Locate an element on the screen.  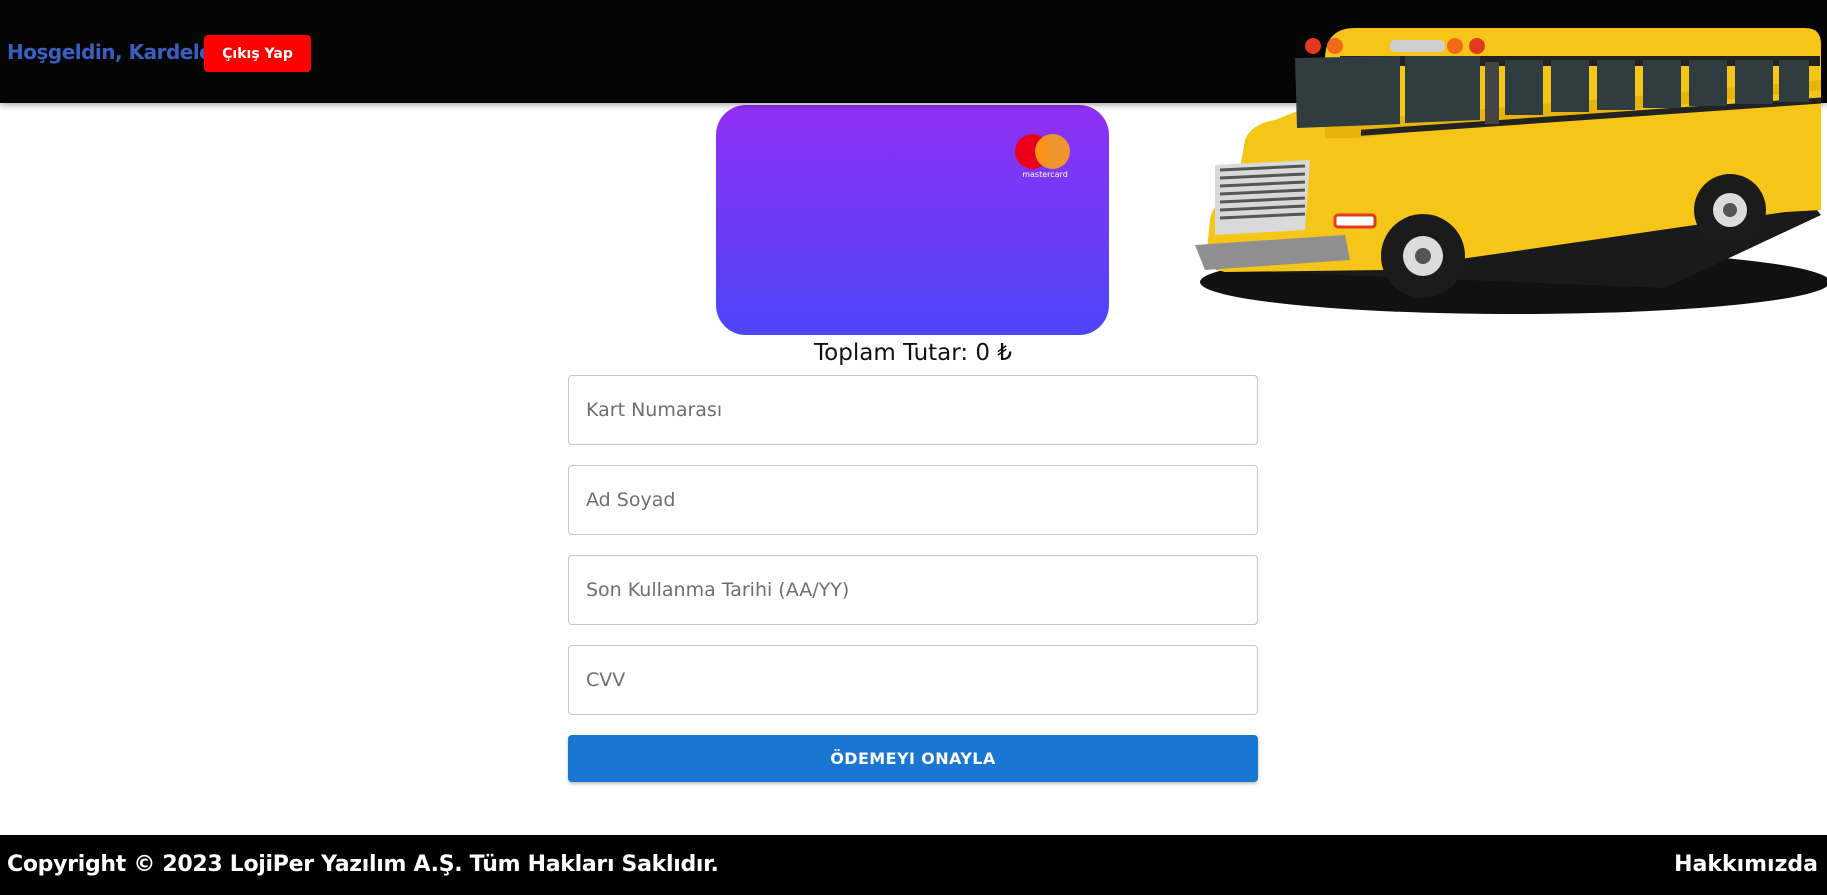
card-number-input is located at coordinates (913, 410).